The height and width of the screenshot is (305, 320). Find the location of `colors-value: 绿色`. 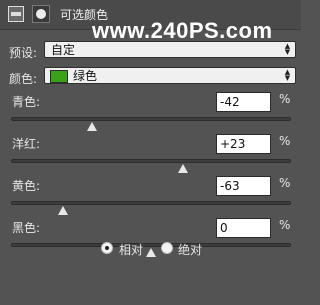

colors-value: 绿色 is located at coordinates (85, 76).